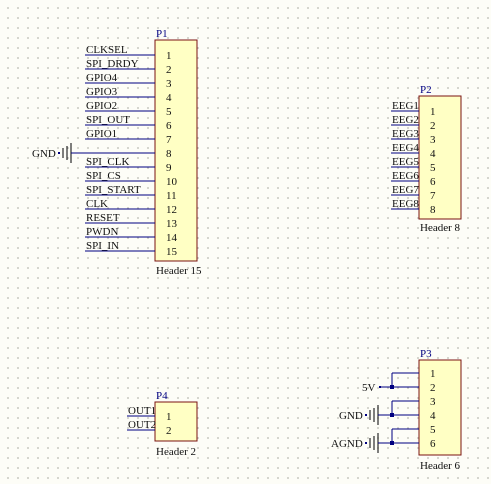  Describe the element at coordinates (379, 412) in the screenshot. I see `p3-gnd-net: GND` at that location.